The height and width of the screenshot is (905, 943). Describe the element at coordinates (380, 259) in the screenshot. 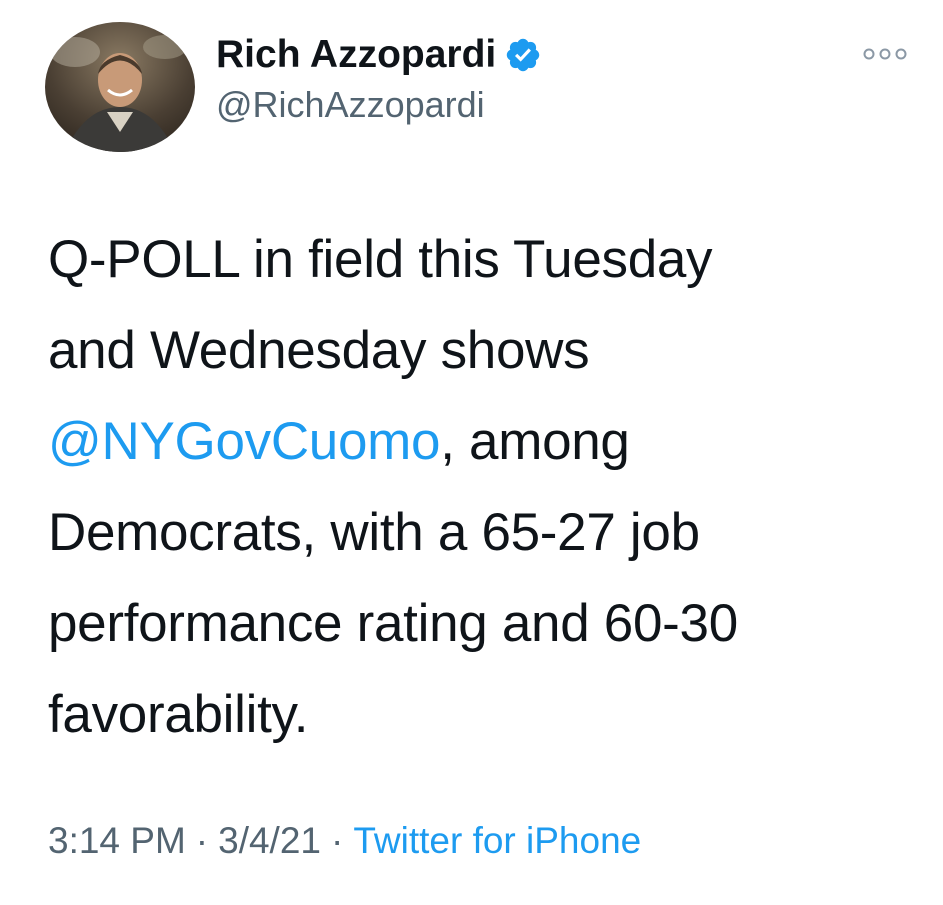

I see `tweet-text-line: Q-POLL in field this Tuesday` at that location.